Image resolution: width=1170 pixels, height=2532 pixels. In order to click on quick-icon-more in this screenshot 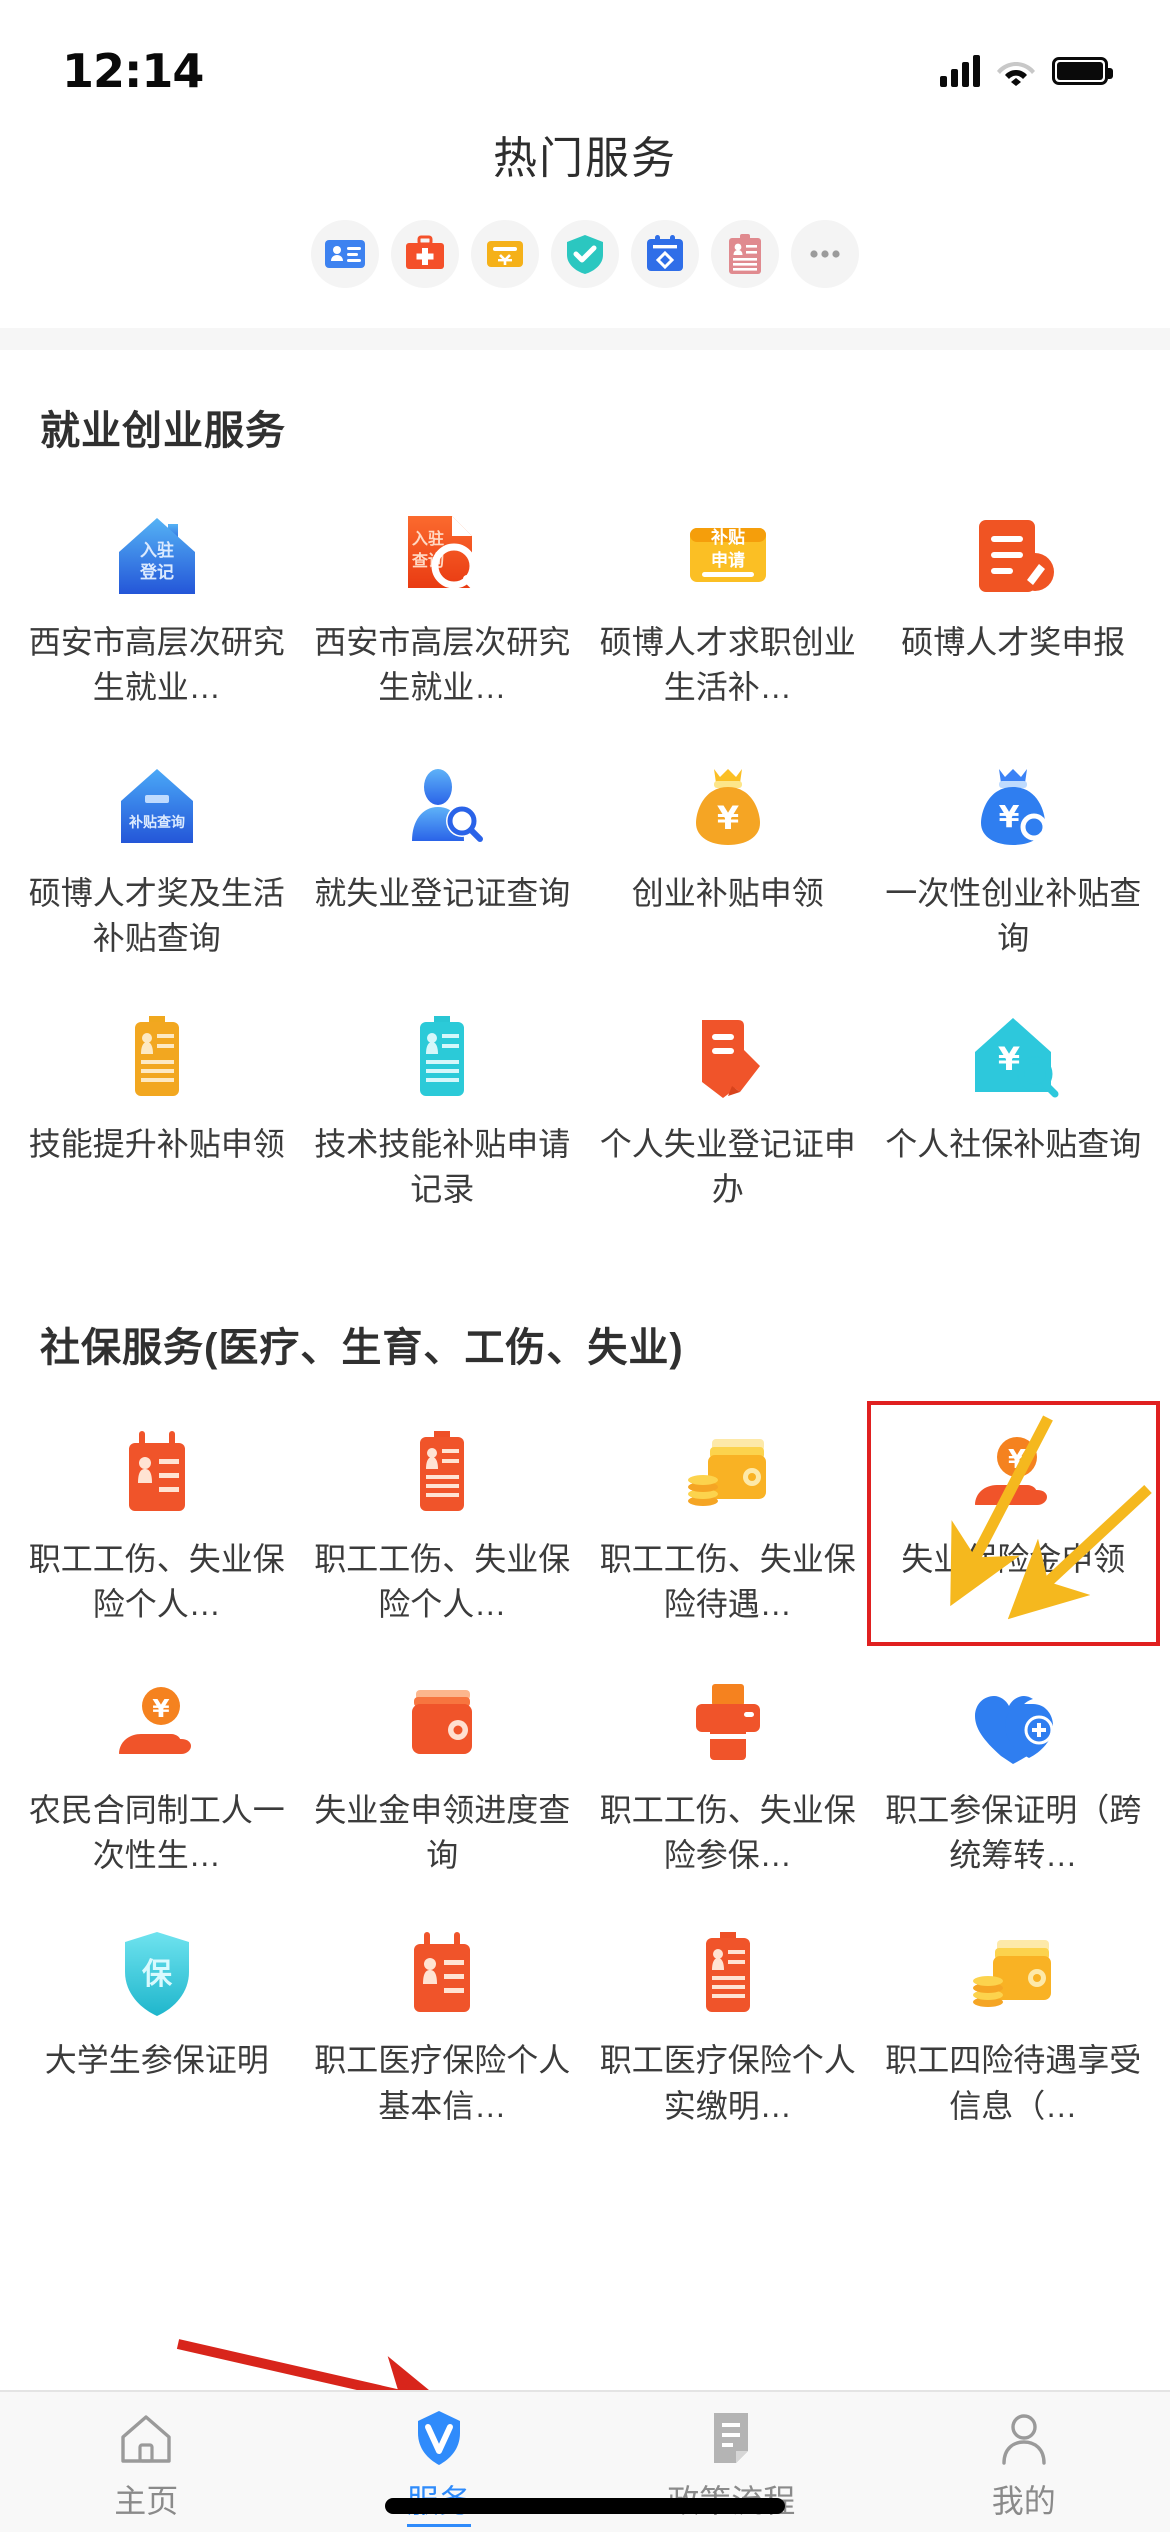, I will do `click(825, 254)`.